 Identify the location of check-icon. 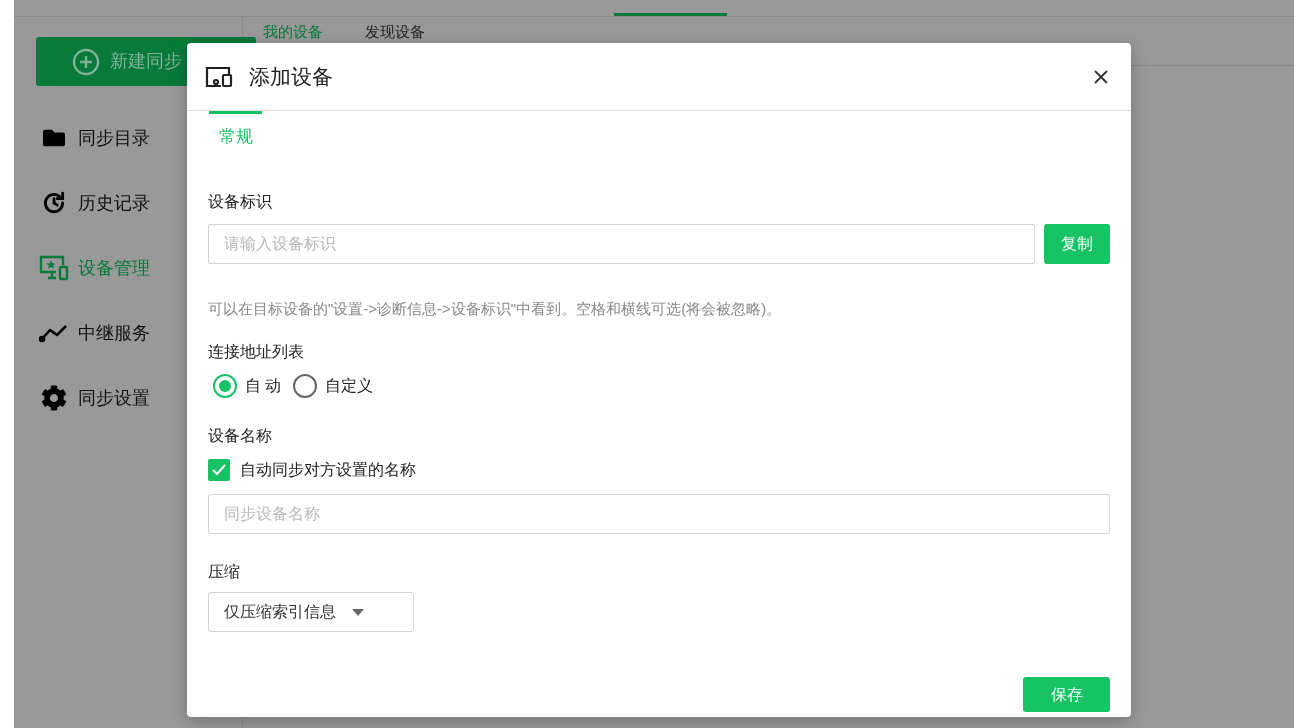
(219, 470).